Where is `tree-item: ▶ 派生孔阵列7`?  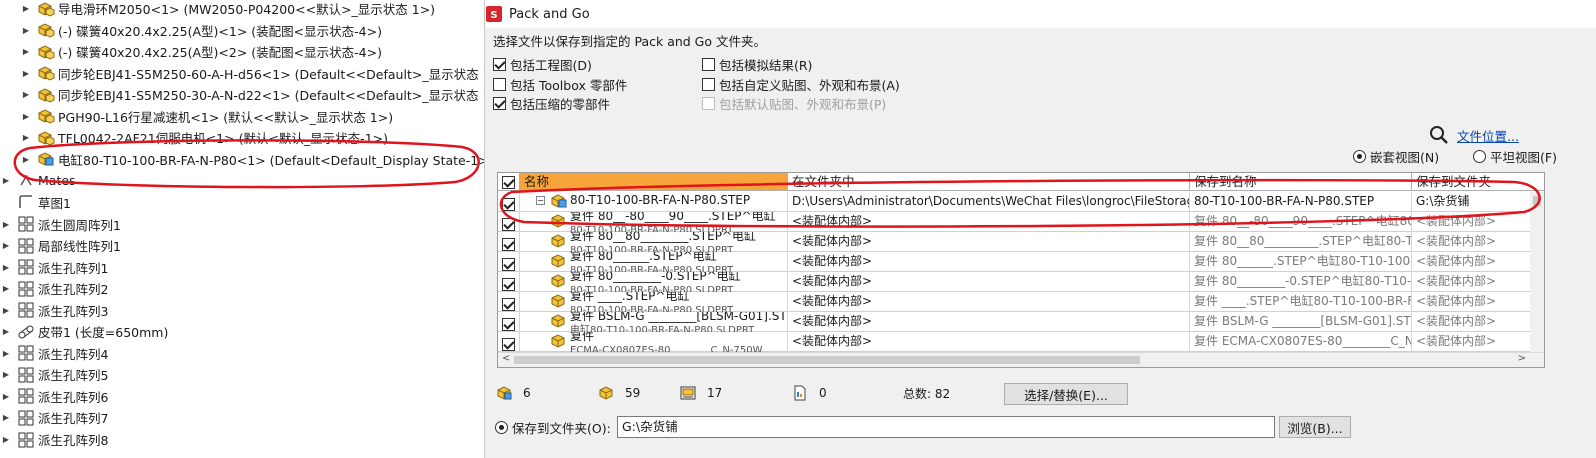 tree-item: ▶ 派生孔阵列7 is located at coordinates (54, 417).